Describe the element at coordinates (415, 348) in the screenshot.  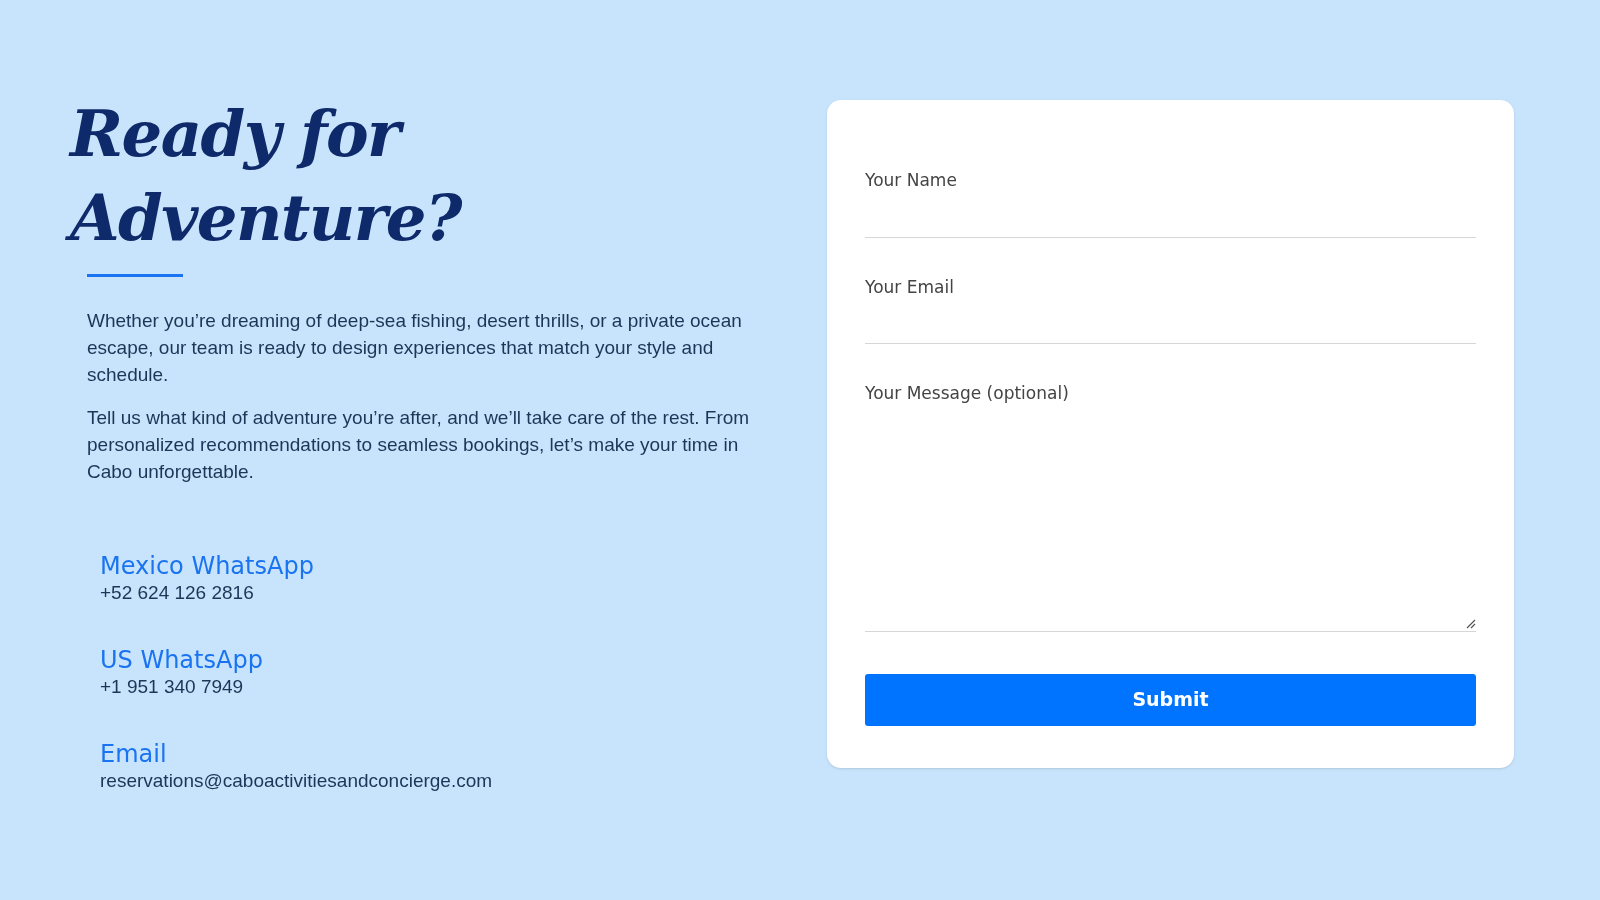
I see `intro-paragraph: Whether you’re dreaming of deep-sea fishing, desert thrills, or a private ocean escape, our team is ready to design experiences that match your style and schedule.` at that location.